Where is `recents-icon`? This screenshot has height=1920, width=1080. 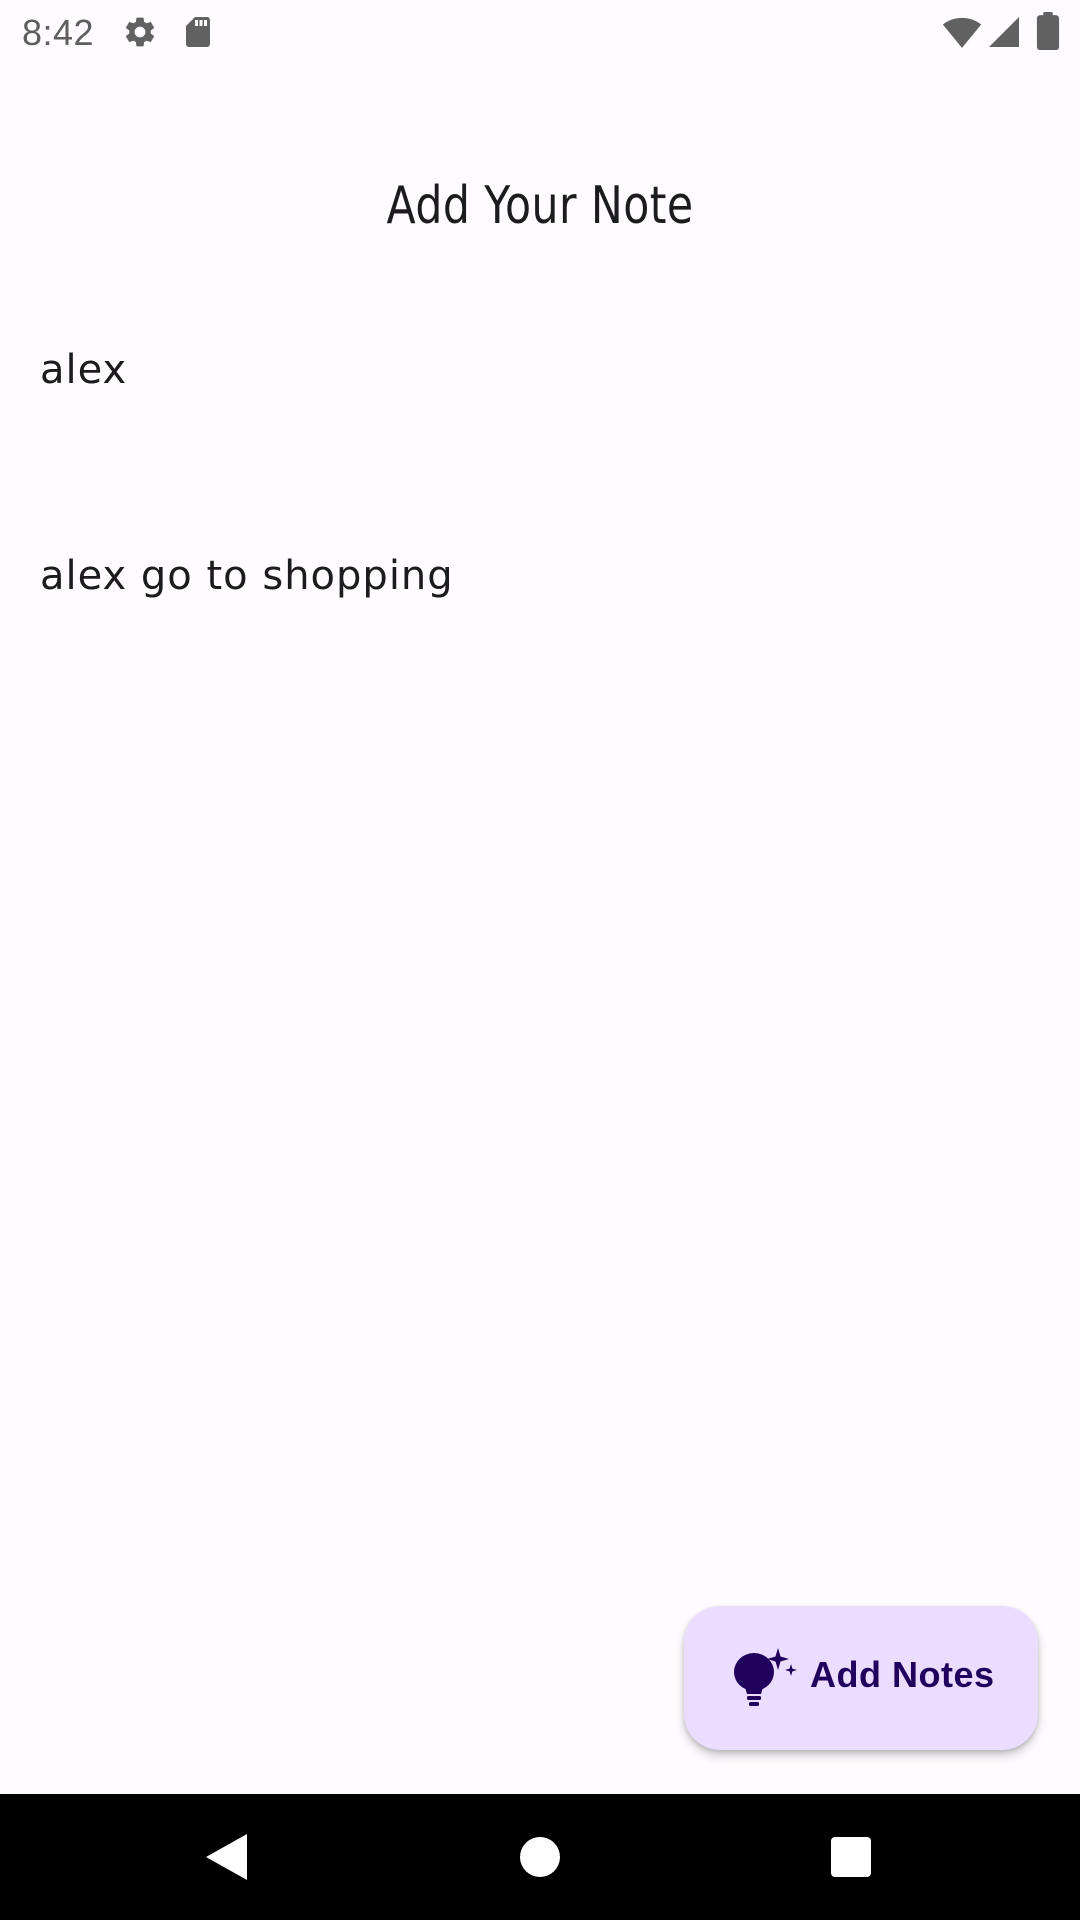
recents-icon is located at coordinates (851, 1857).